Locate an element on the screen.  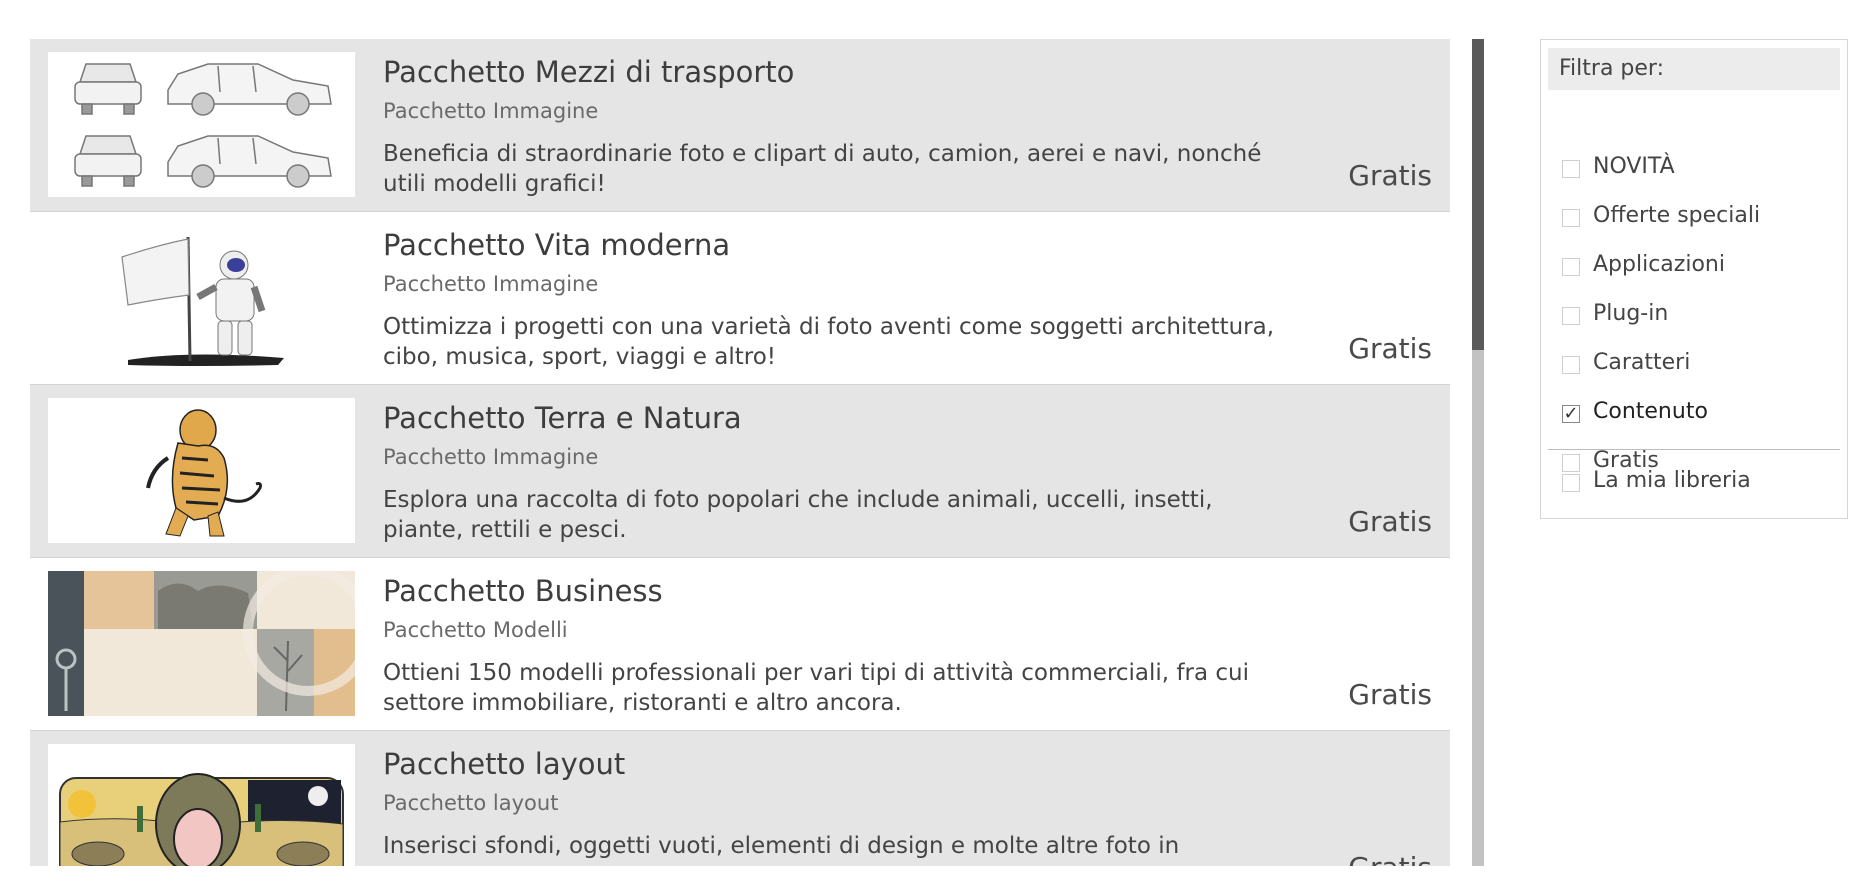
business-template-collage-icon is located at coordinates (201, 643).